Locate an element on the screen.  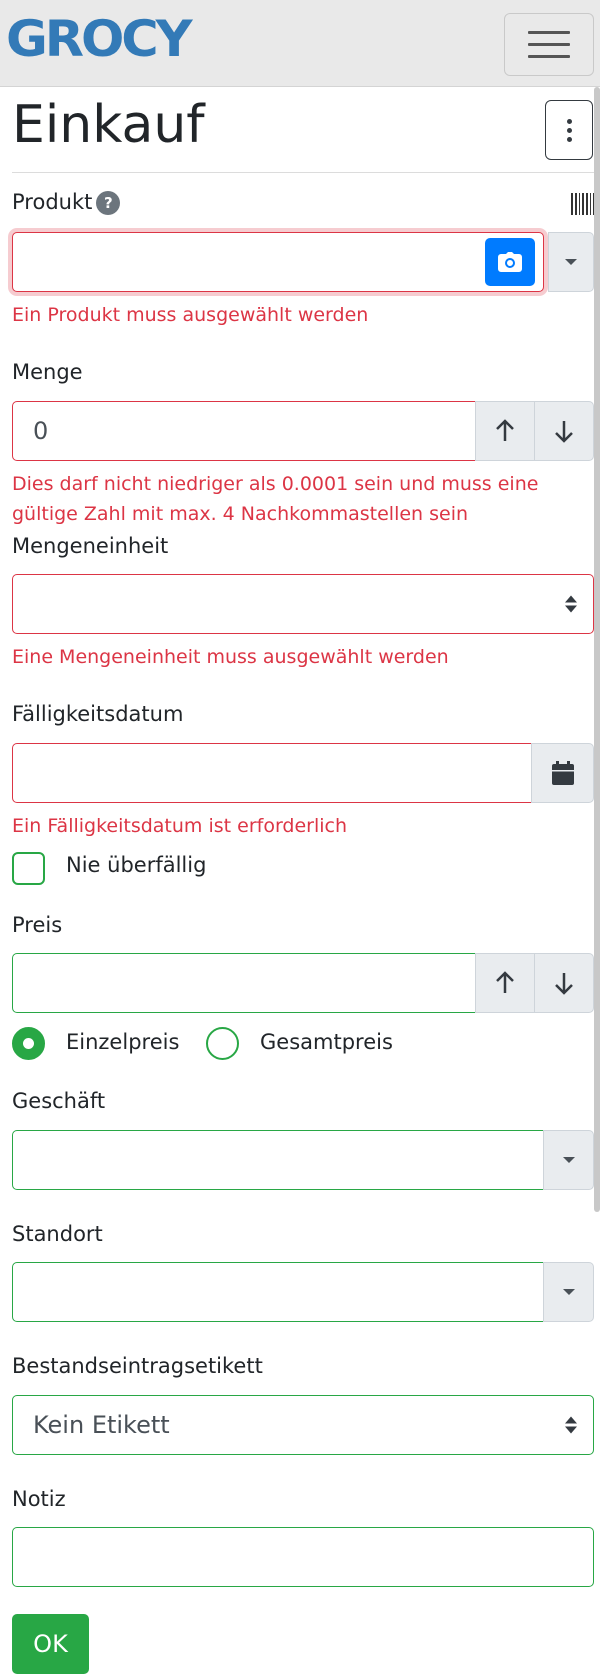
page-title: Einkauf is located at coordinates (108, 125).